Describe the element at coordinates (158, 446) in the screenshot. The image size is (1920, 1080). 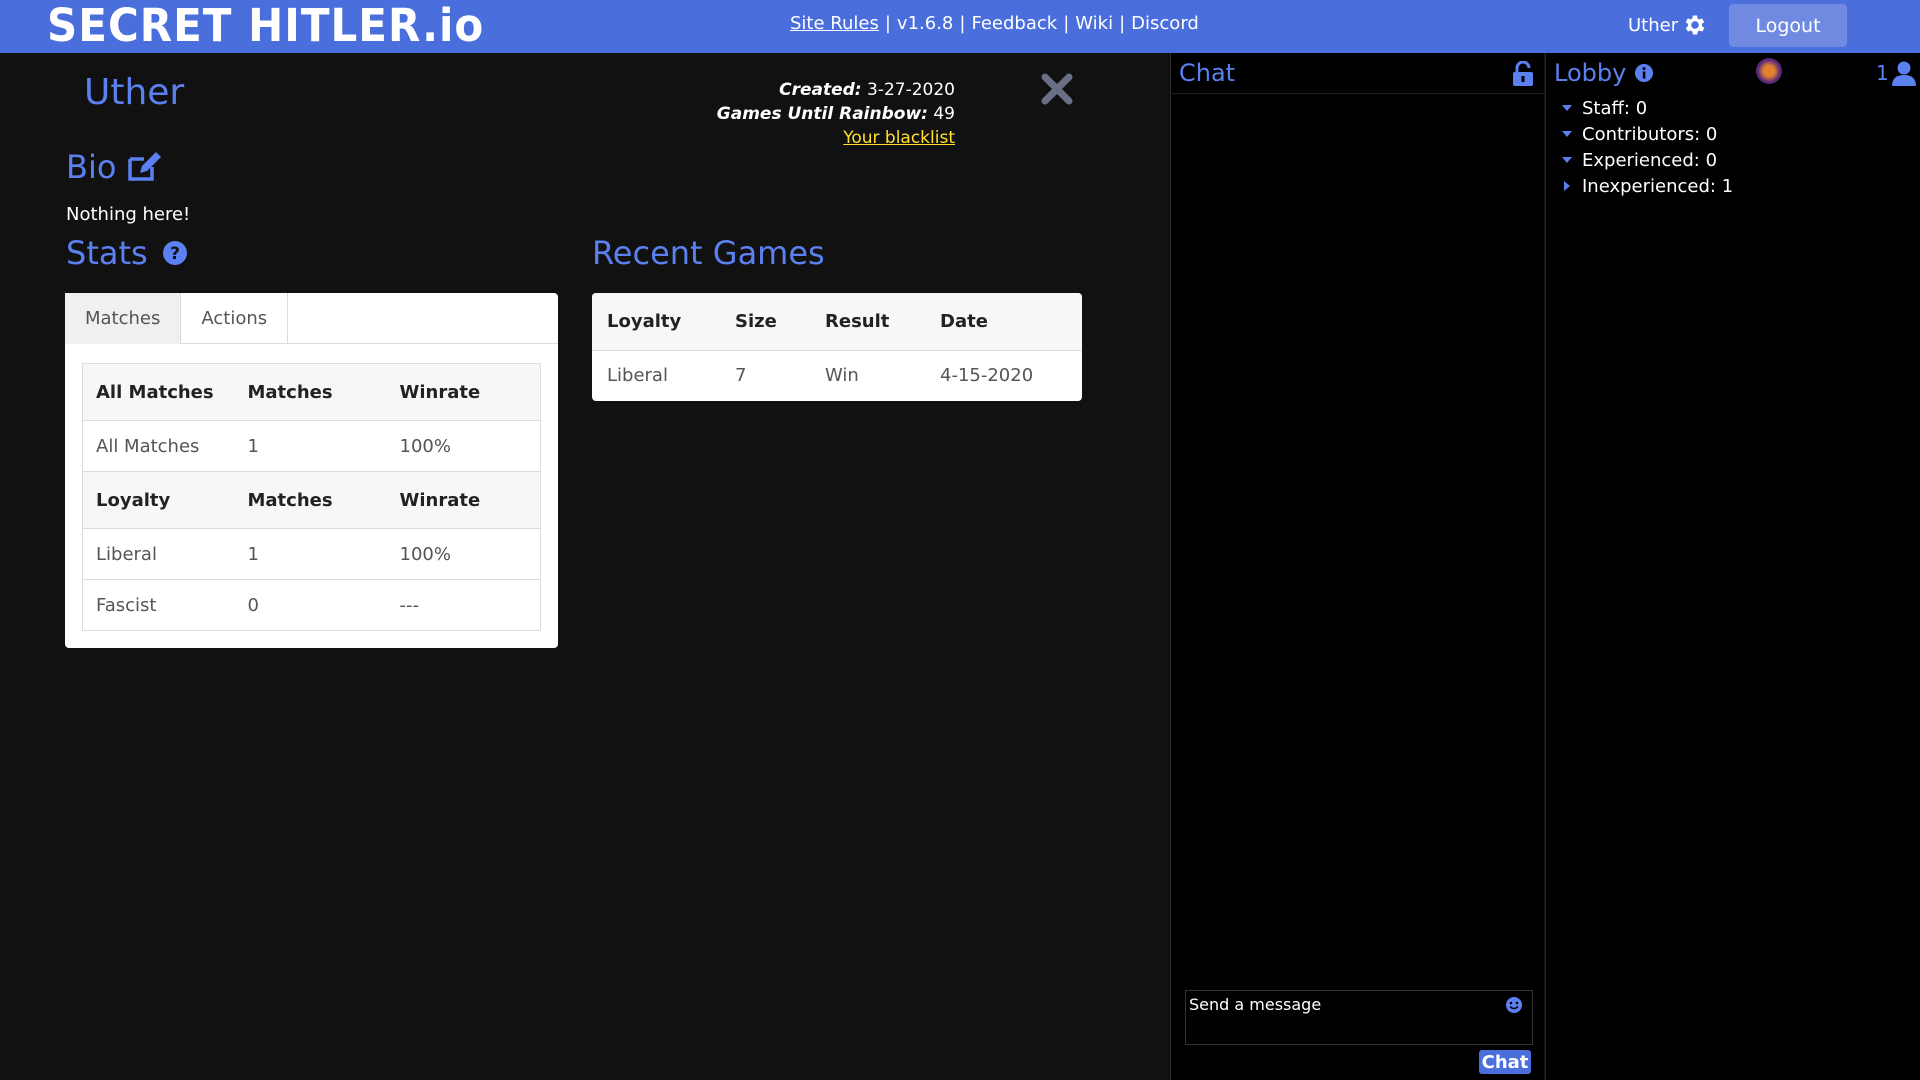
I see `table-cell: All Matches` at that location.